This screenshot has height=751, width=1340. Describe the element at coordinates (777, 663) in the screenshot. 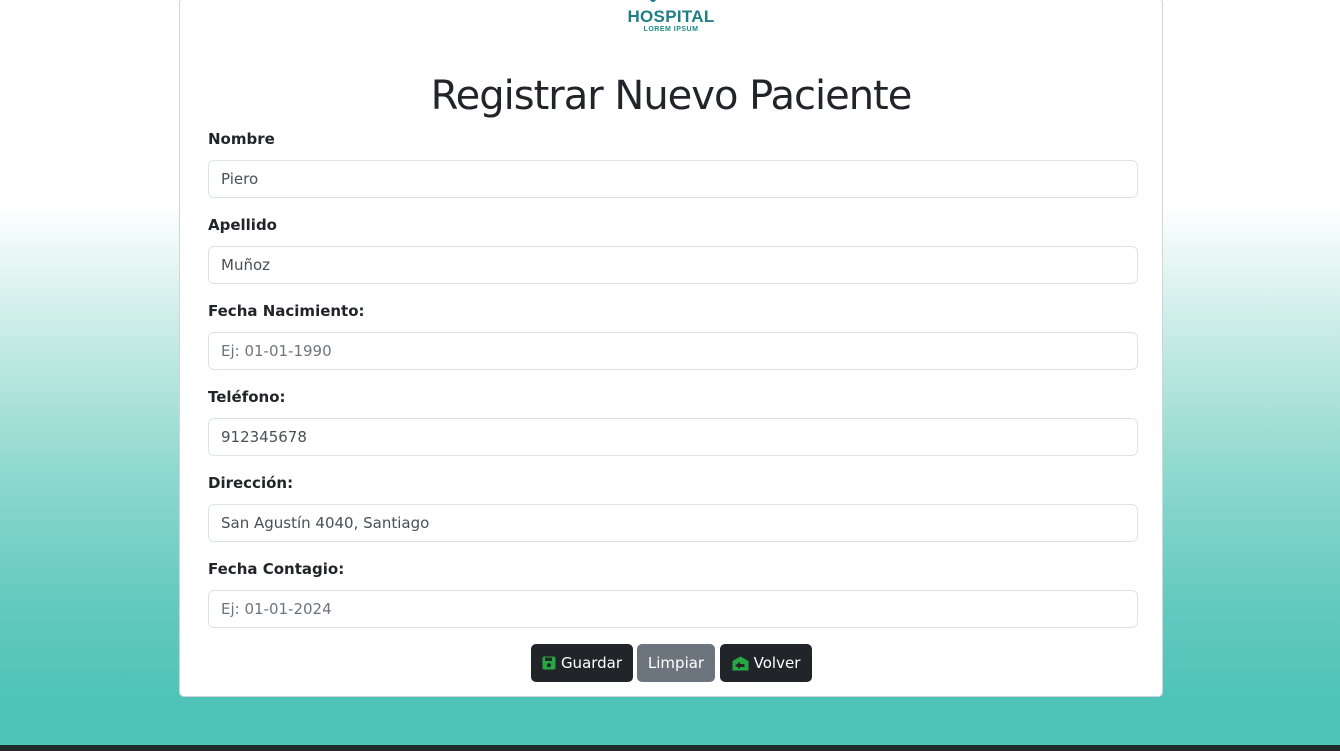

I see `back-button-label: Volver` at that location.